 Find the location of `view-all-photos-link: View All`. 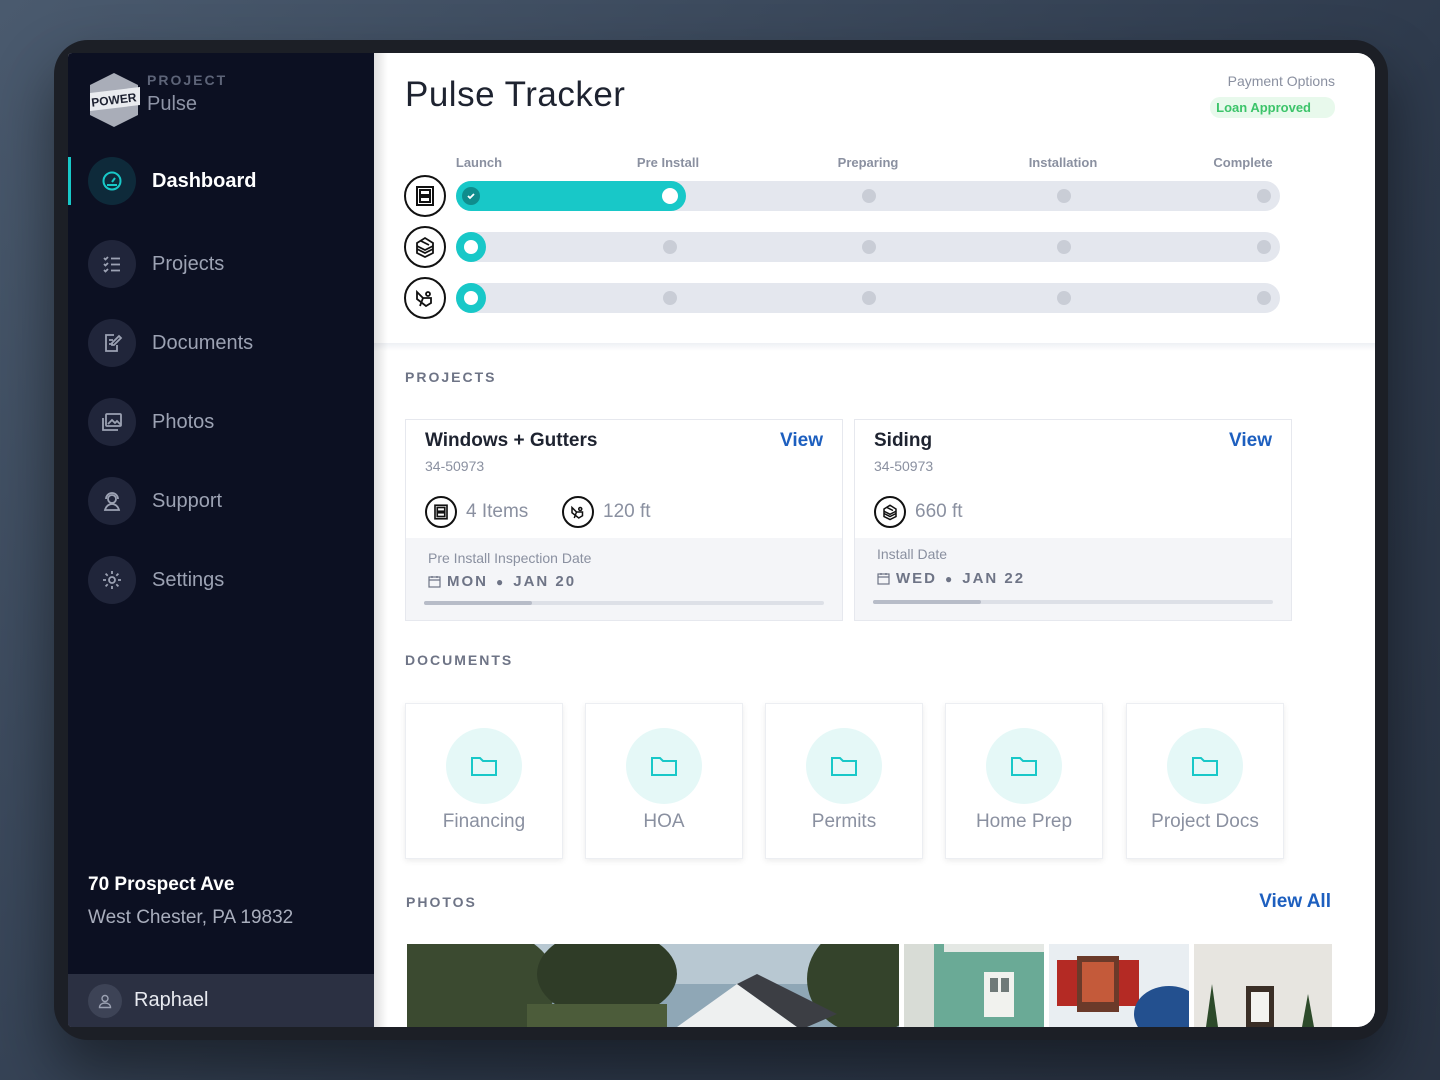

view-all-photos-link: View All is located at coordinates (1295, 902).